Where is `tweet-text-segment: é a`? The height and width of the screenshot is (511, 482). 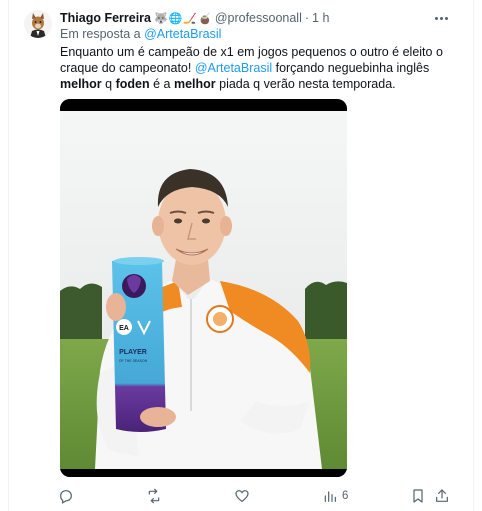 tweet-text-segment: é a is located at coordinates (161, 84).